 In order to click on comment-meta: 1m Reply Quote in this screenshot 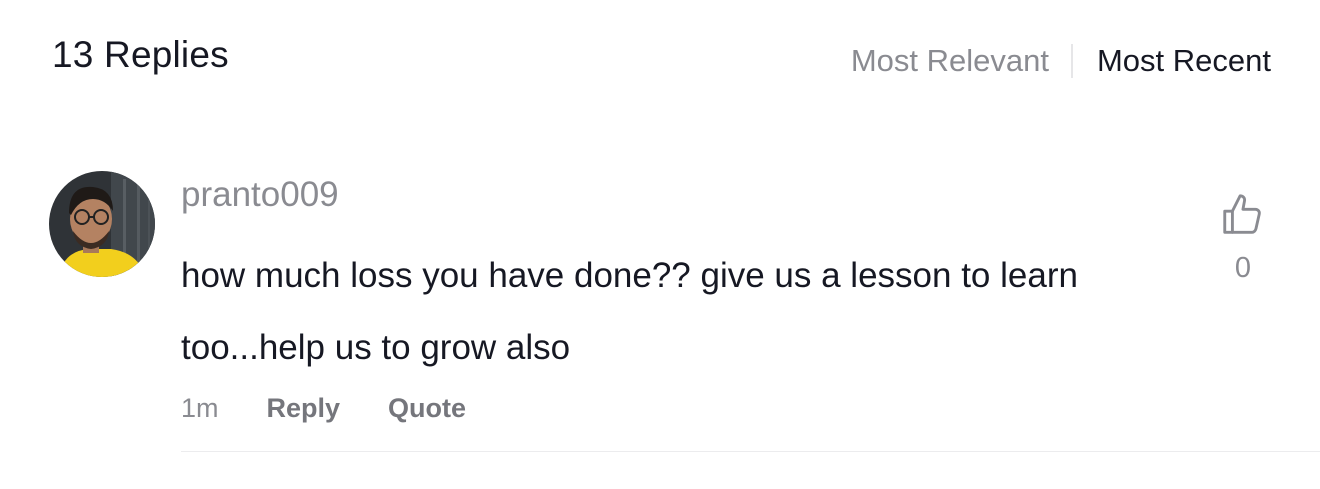, I will do `click(347, 408)`.